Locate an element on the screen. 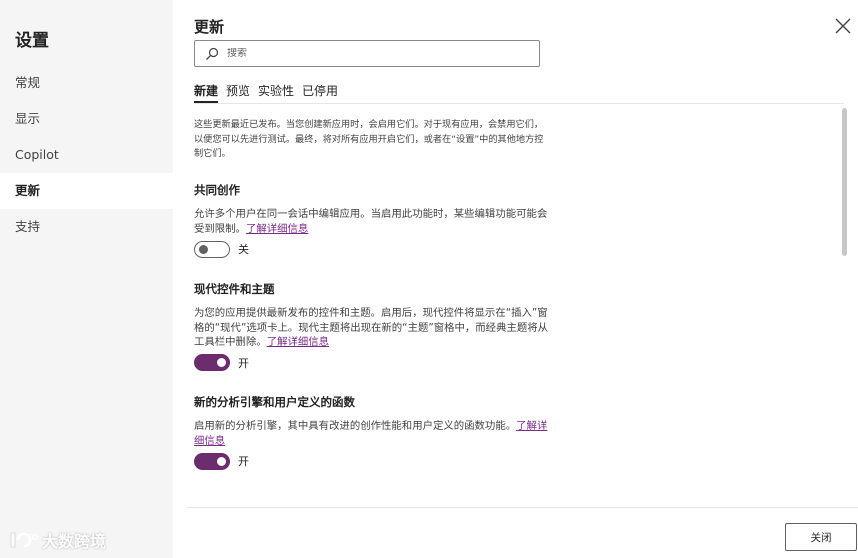  watermark-logo-icon is located at coordinates (24, 540).